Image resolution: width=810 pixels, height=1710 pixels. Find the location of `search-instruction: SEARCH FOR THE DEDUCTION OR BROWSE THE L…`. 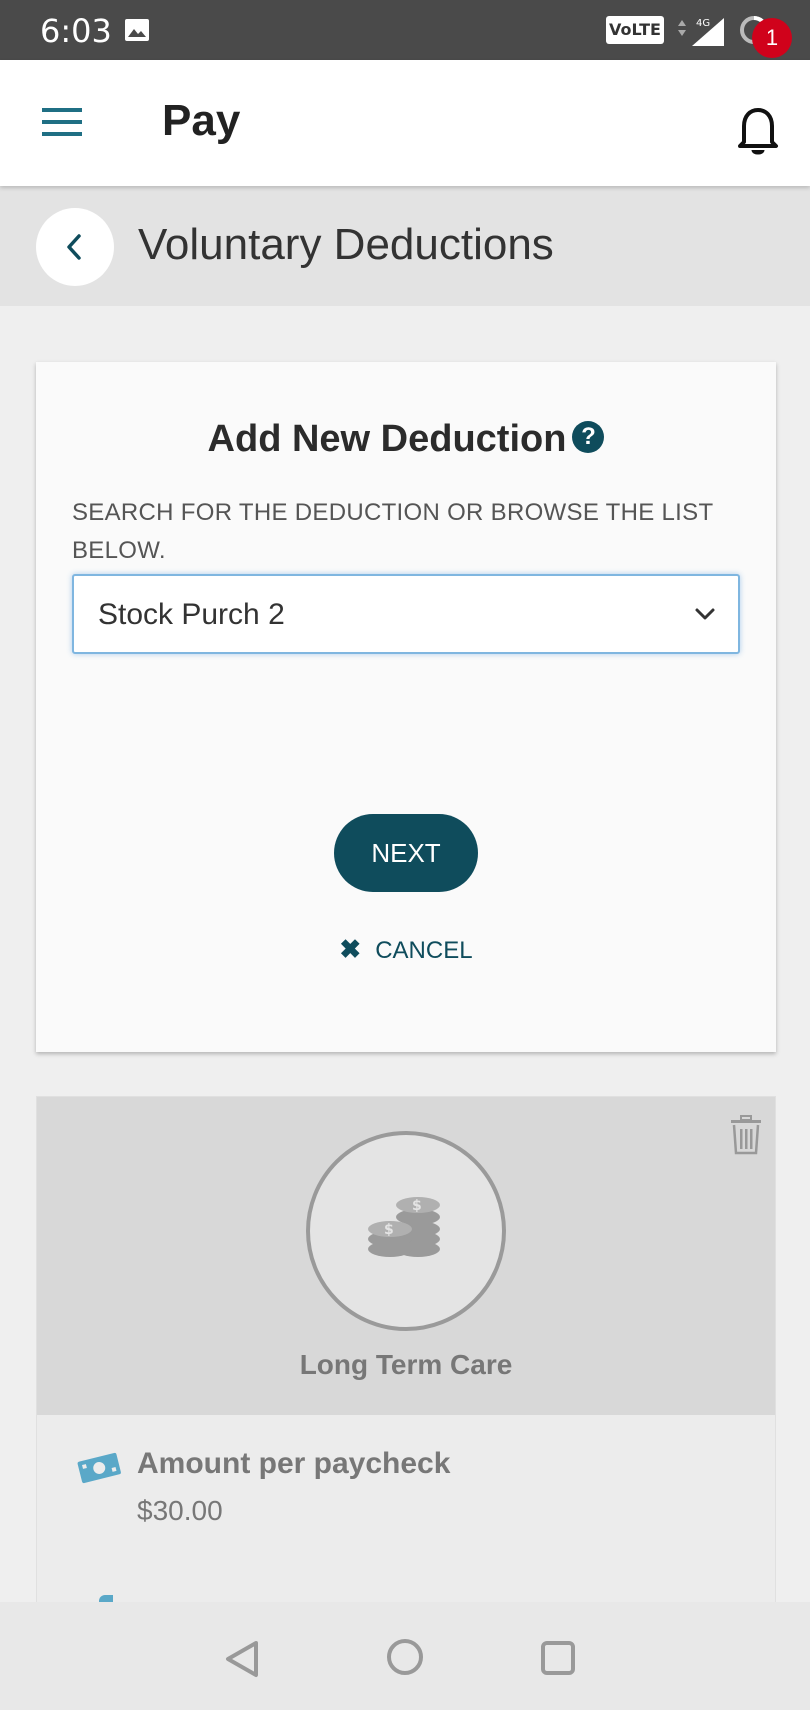

search-instruction: SEARCH FOR THE DEDUCTION OR BROWSE THE L… is located at coordinates (392, 531).